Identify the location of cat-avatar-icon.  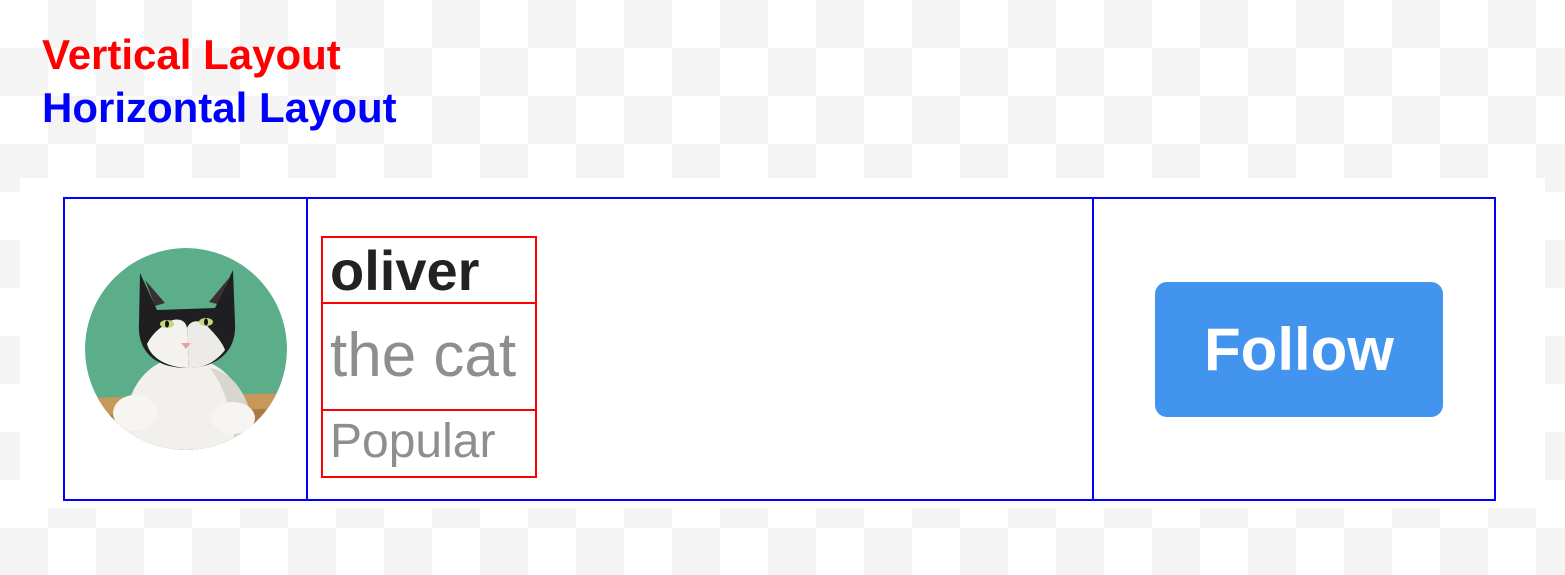
(185, 349).